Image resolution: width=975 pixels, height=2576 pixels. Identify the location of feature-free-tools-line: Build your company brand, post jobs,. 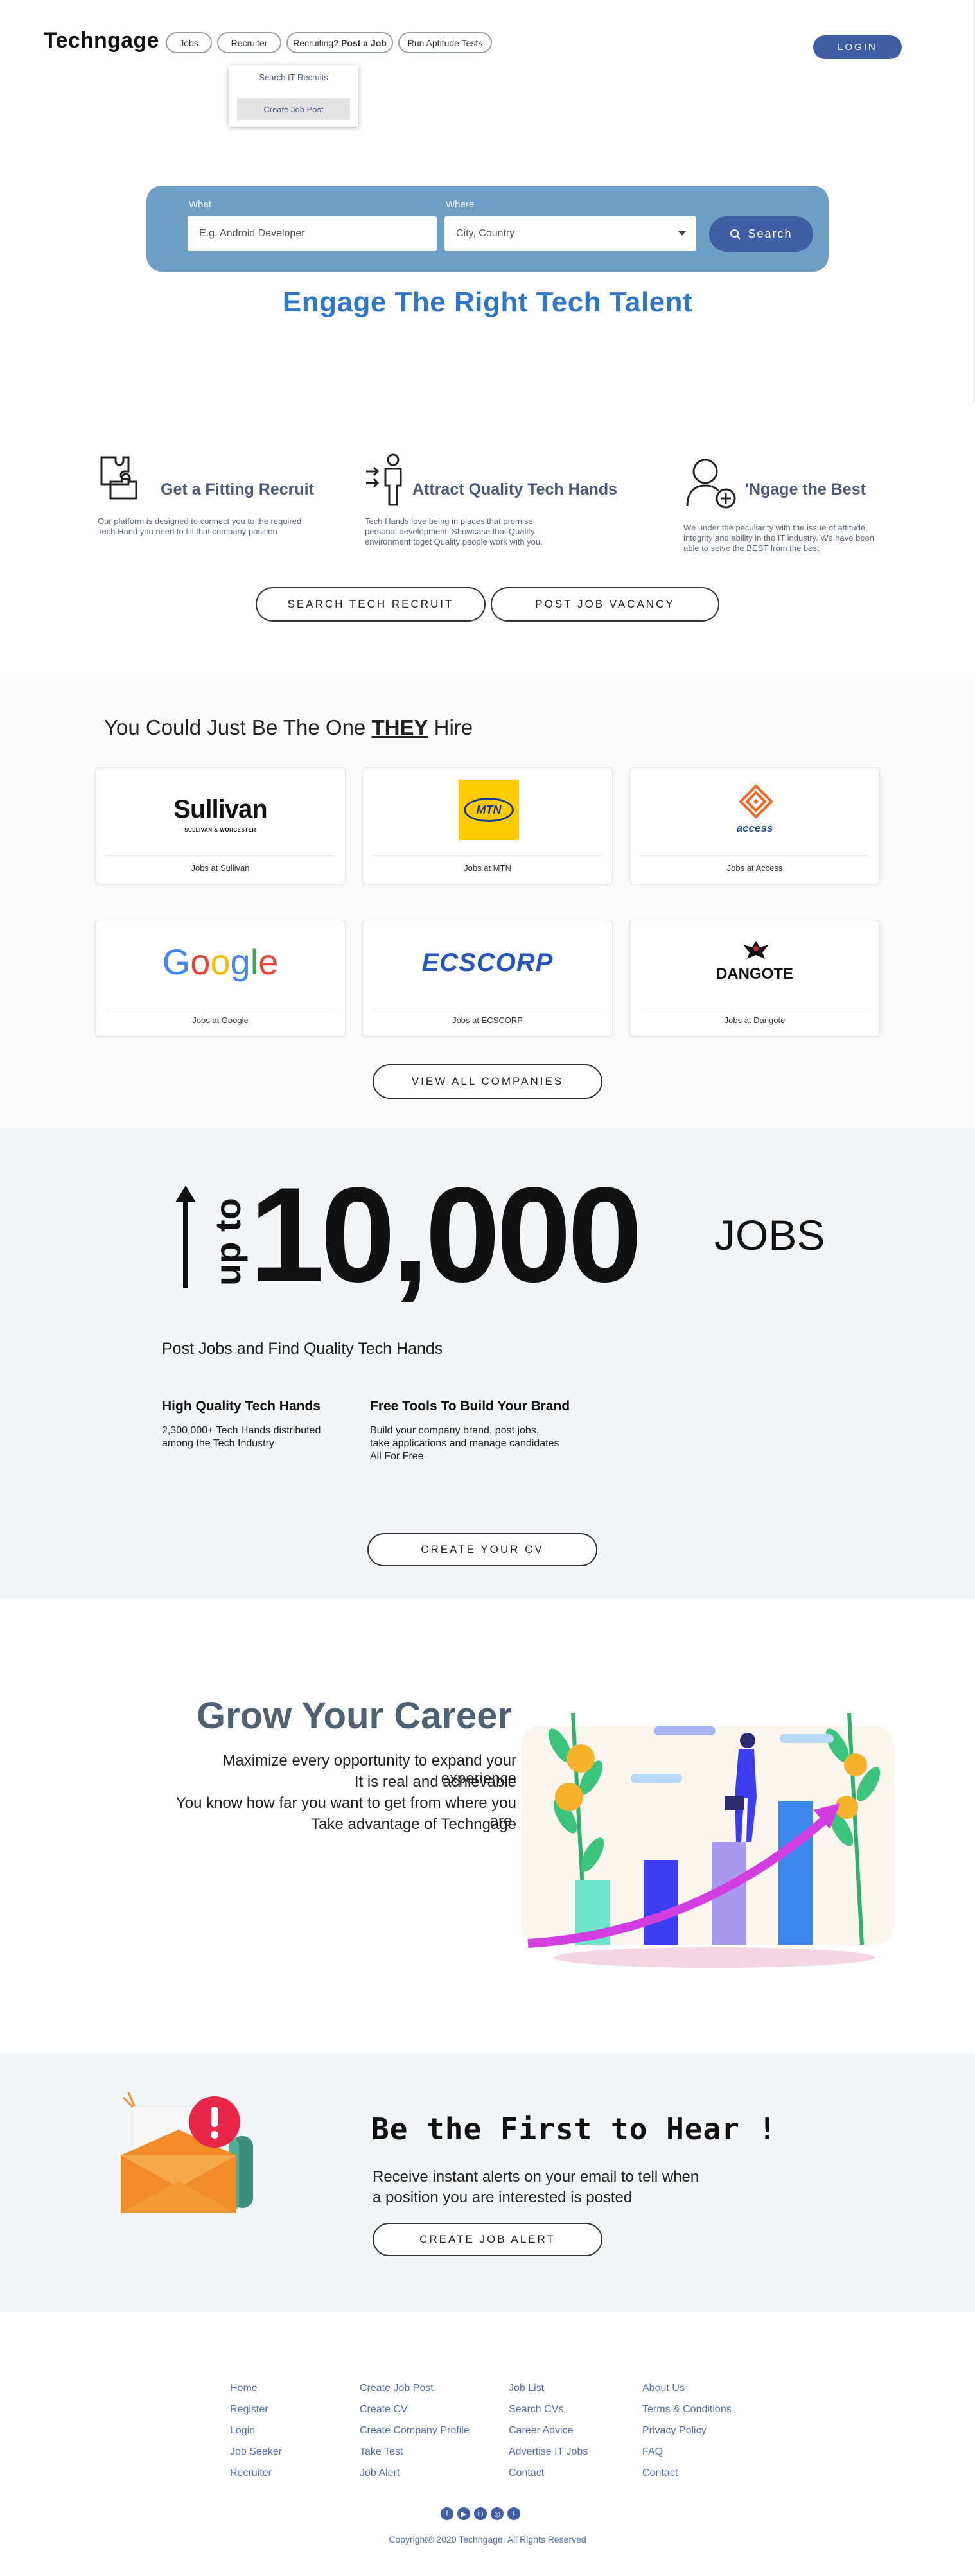
(455, 1430).